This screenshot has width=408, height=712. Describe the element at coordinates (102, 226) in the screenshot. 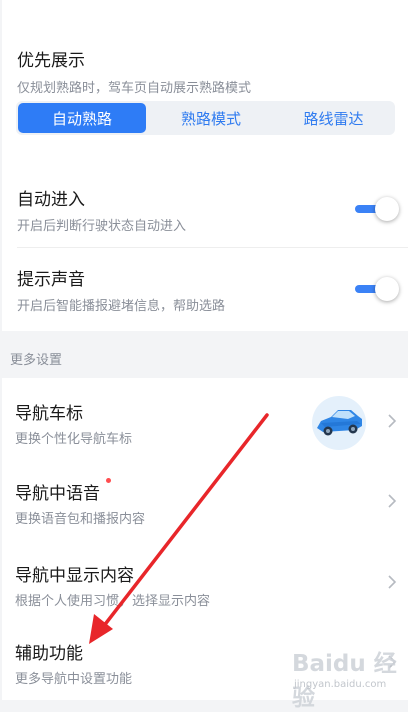

I see `auto-enter-subtitle: 开启后判断行驶状态自动进入` at that location.